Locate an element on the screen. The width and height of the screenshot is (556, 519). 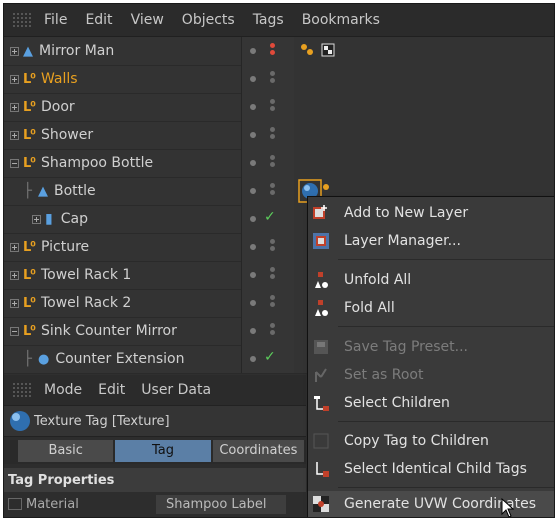
menu-bookmarks: Bookmarks is located at coordinates (341, 20).